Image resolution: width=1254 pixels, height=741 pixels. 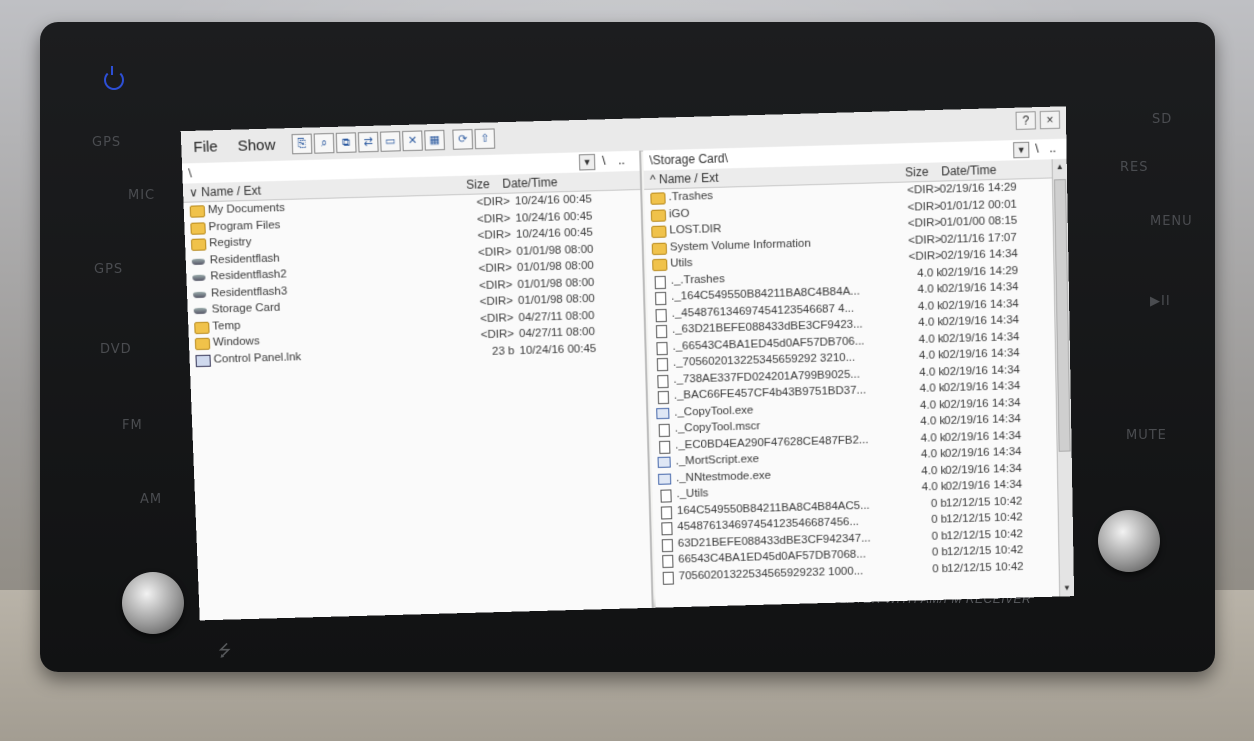 I want to click on side-button-gps: GPS, so click(x=108, y=269).